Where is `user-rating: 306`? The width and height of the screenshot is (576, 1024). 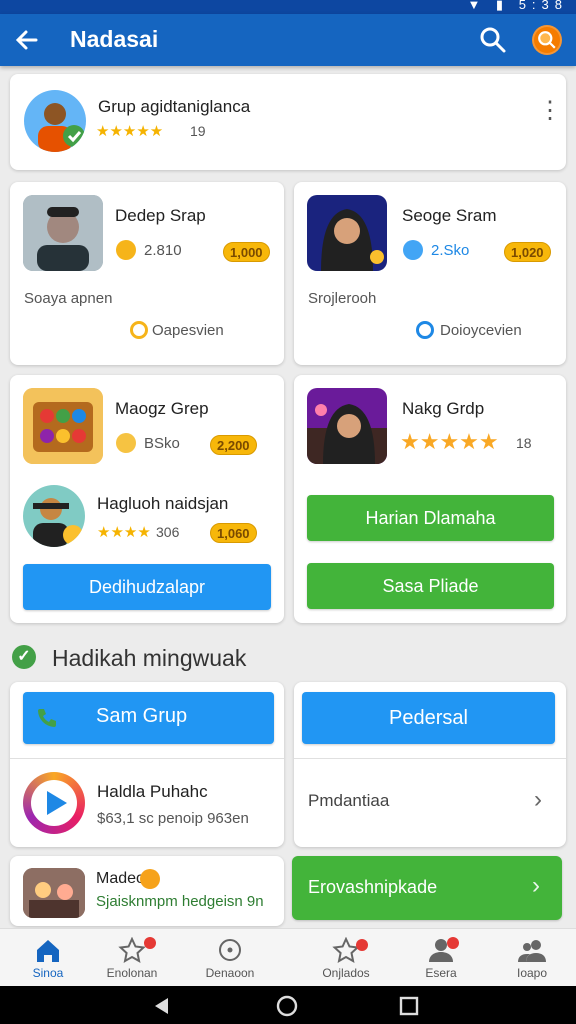
user-rating: 306 is located at coordinates (168, 532).